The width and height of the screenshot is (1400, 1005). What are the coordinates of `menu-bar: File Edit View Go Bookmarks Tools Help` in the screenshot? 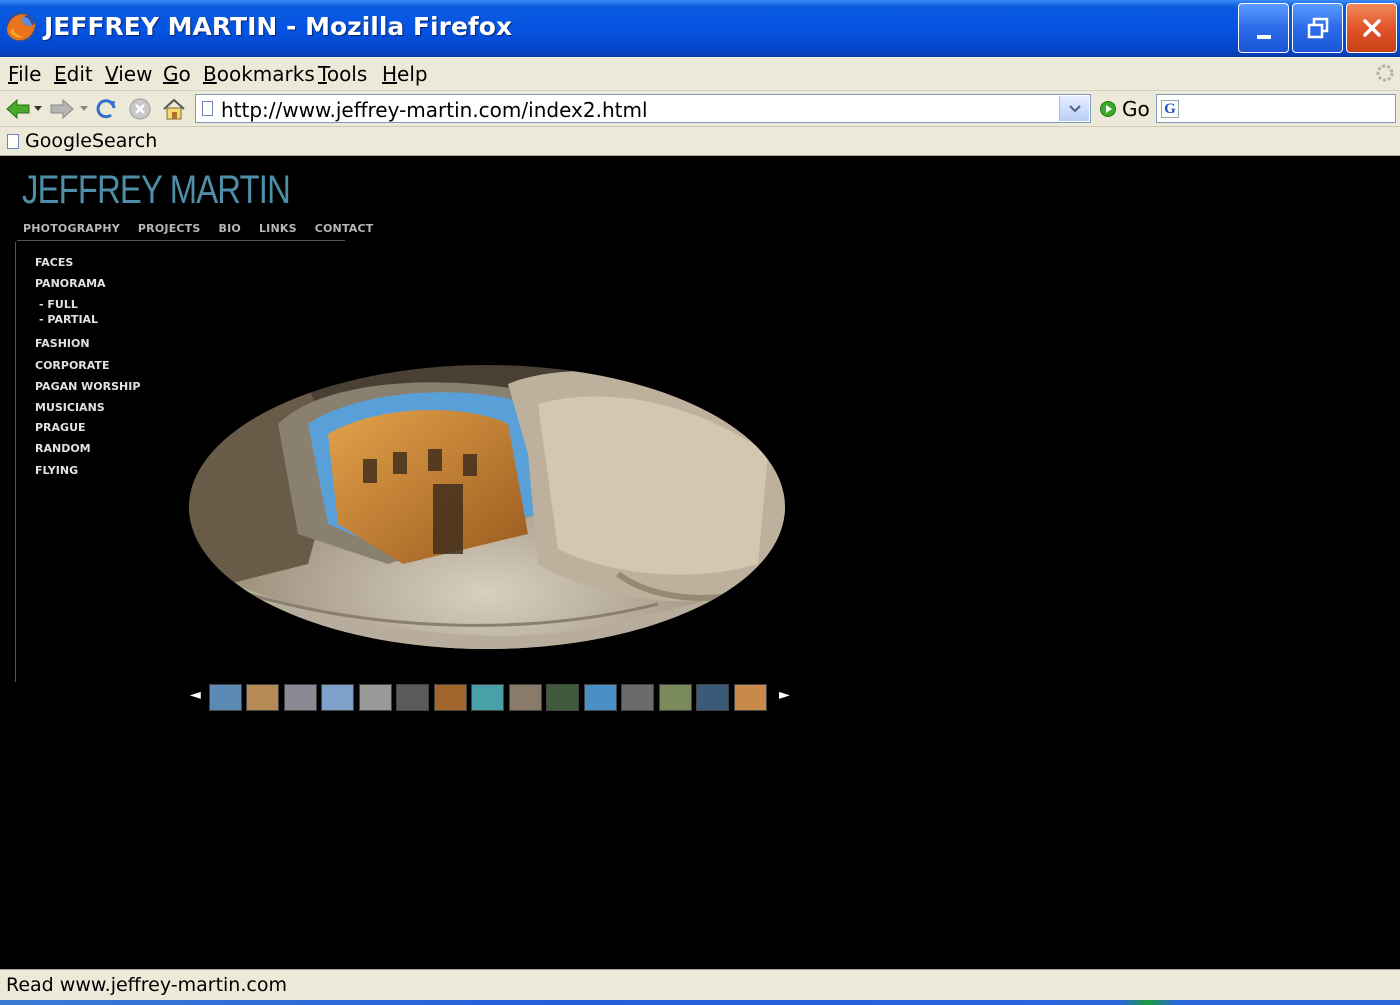 It's located at (700, 74).